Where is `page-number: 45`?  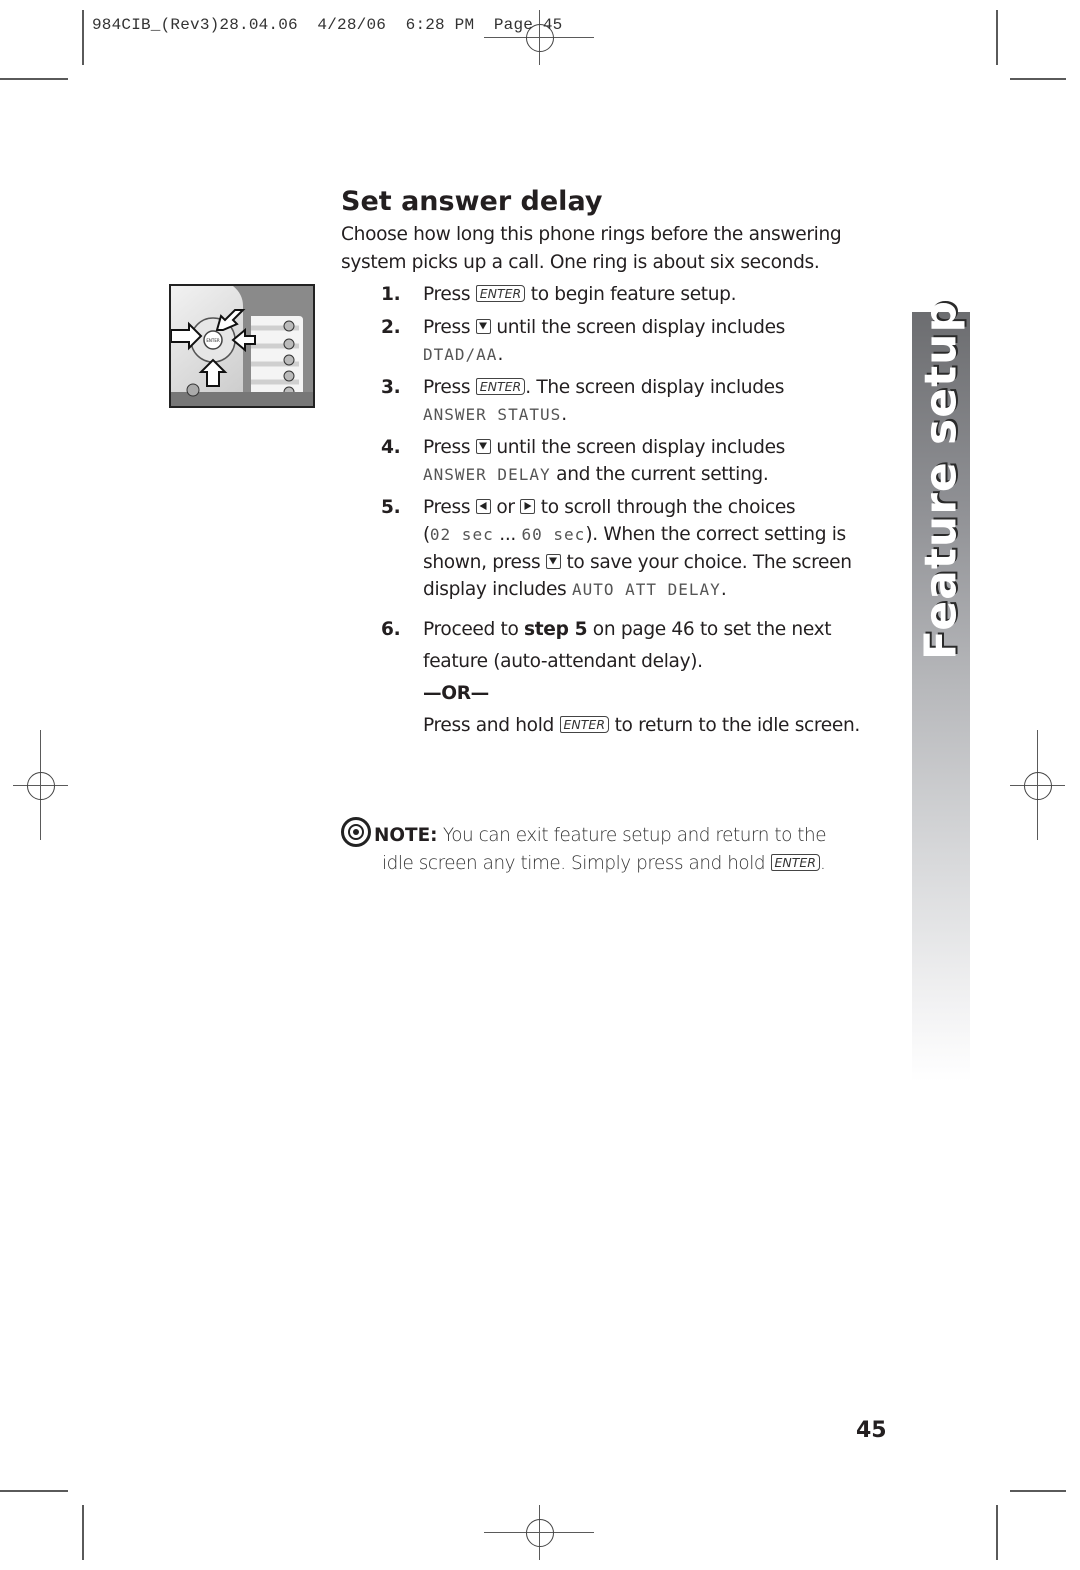 page-number: 45 is located at coordinates (871, 1430).